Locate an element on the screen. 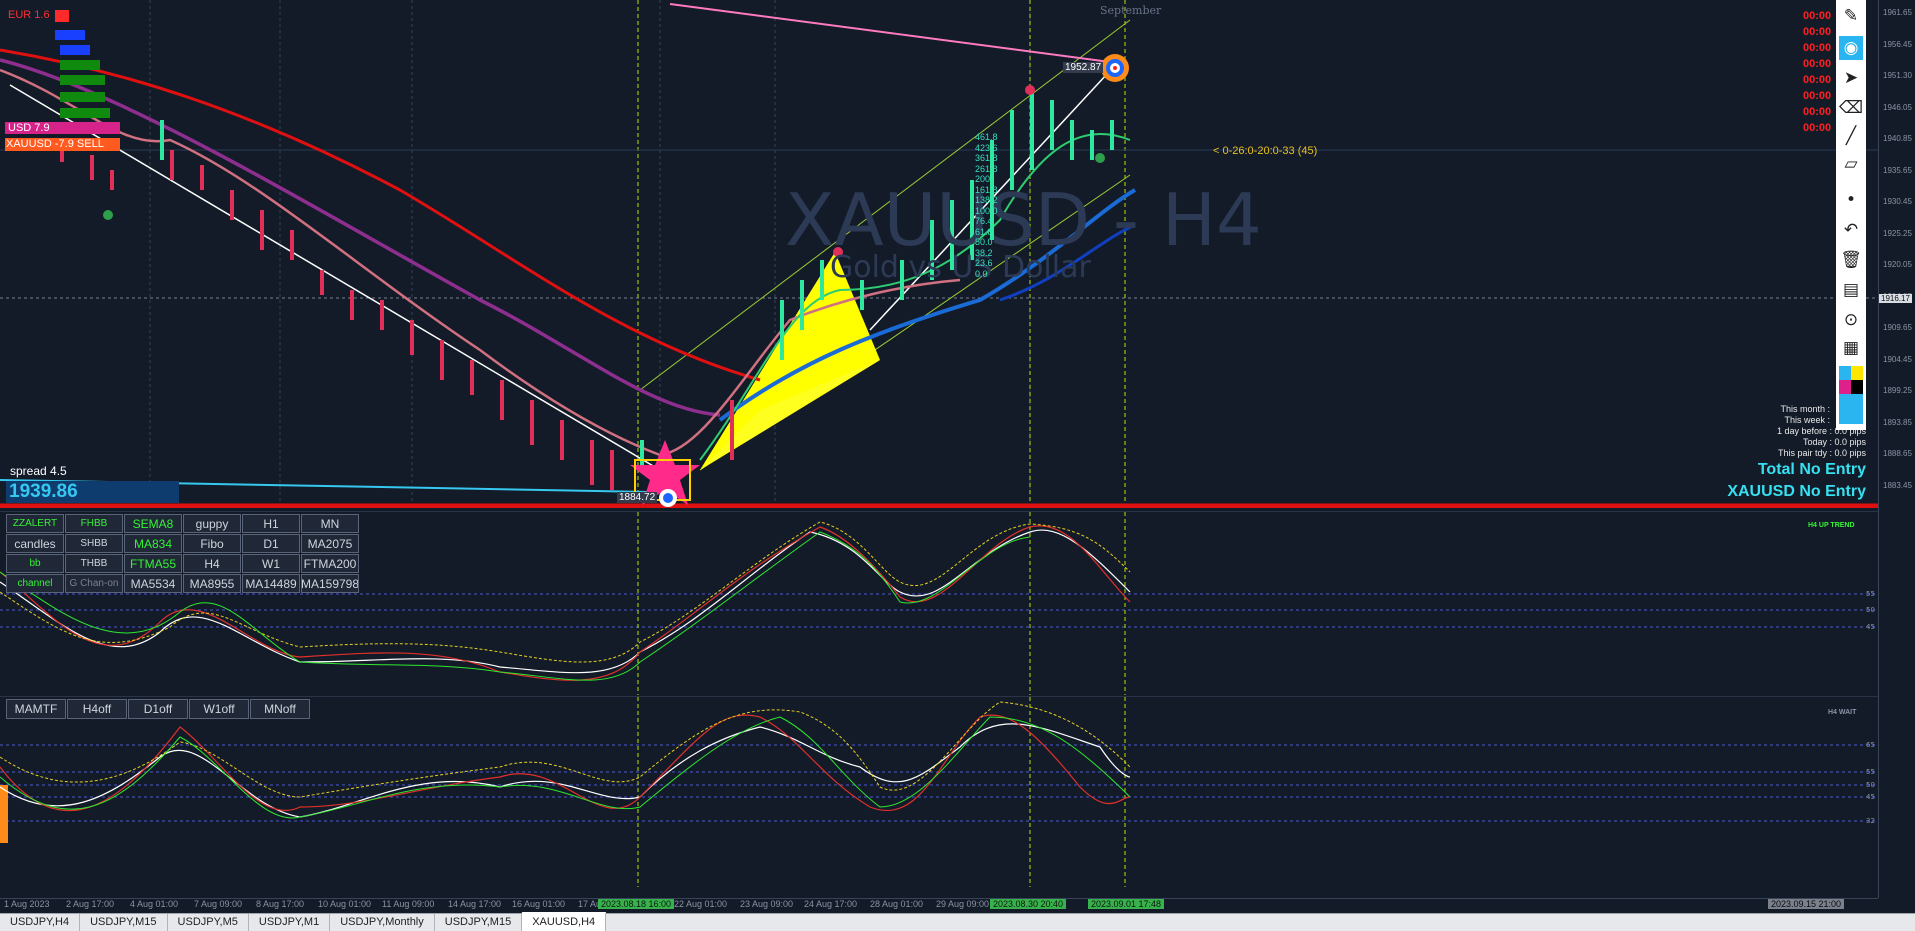 The width and height of the screenshot is (1915, 931). undo-icon: ↶ is located at coordinates (1851, 230).